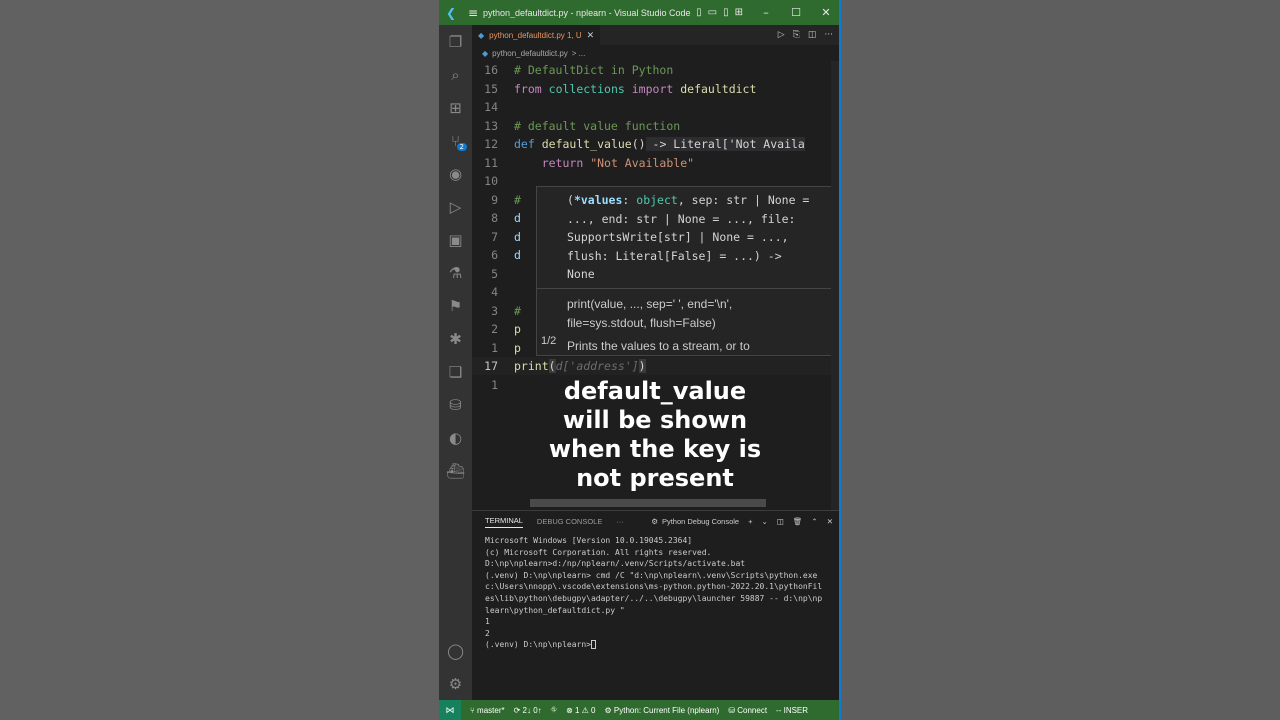  Describe the element at coordinates (650, 303) in the screenshot. I see `doc-line: print(value, ..., sep=' ', end='\n',` at that location.